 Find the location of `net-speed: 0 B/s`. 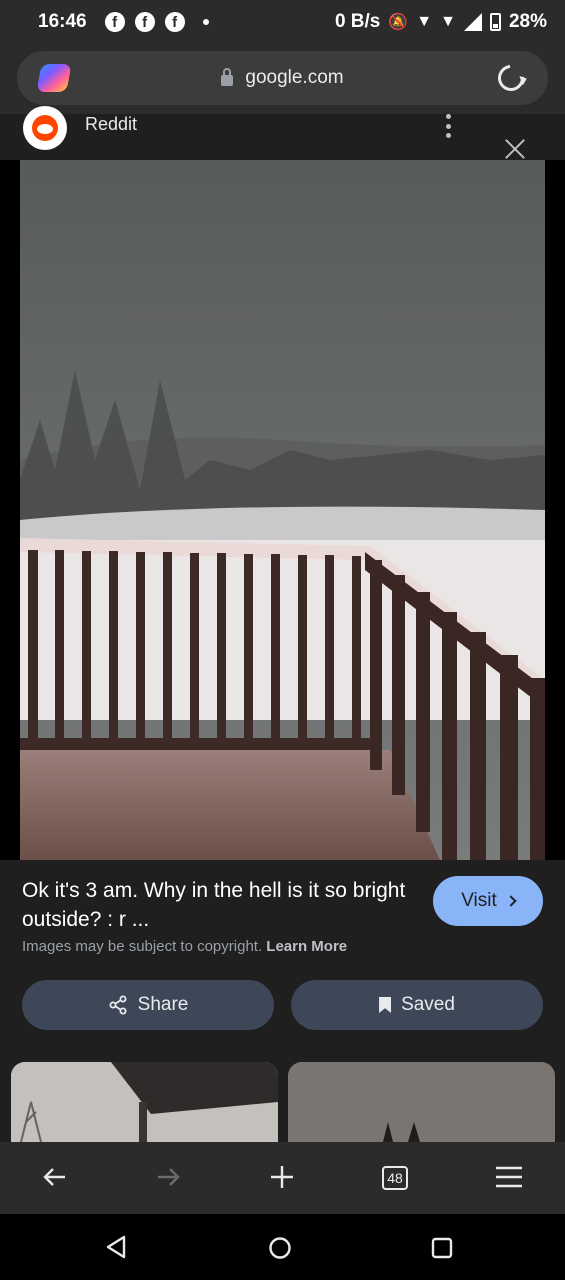

net-speed: 0 B/s is located at coordinates (357, 21).